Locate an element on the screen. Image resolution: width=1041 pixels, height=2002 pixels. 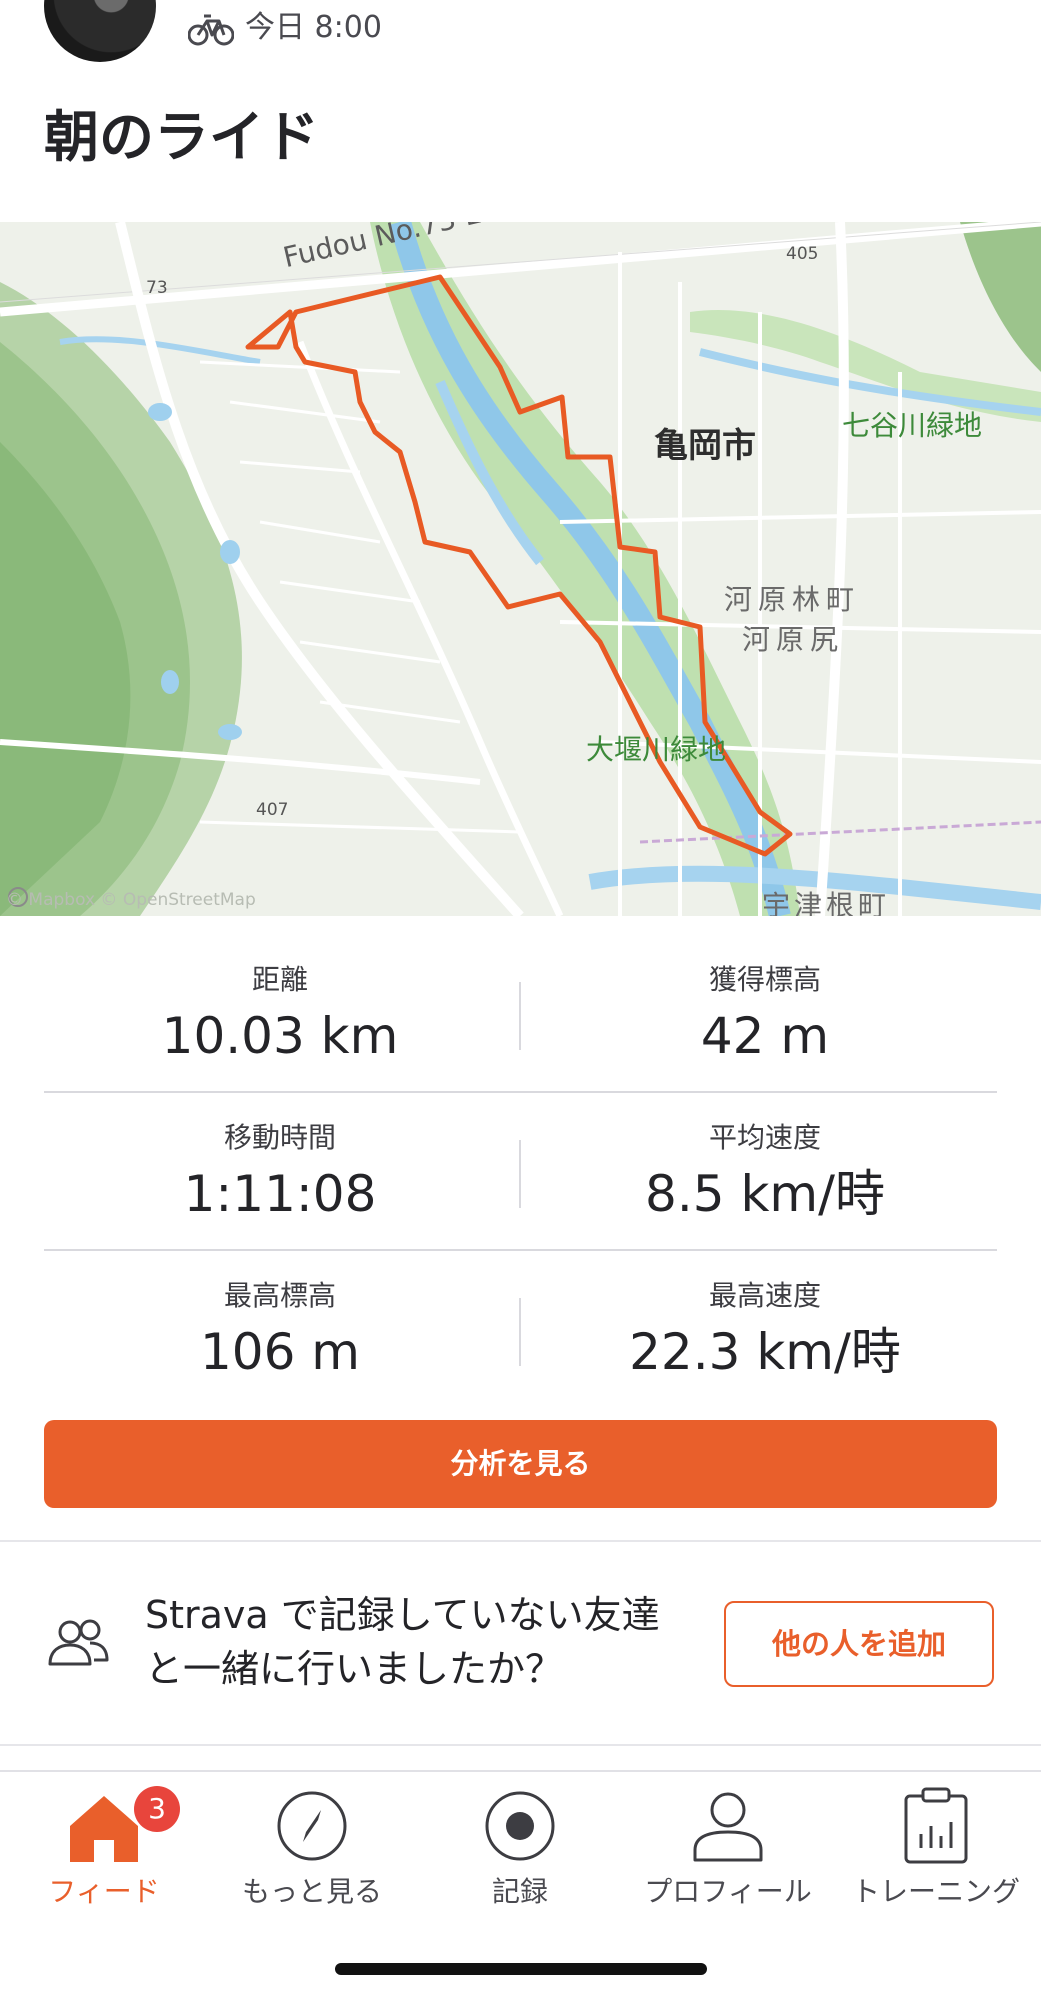
place-label-kameoka: 亀岡市 is located at coordinates (705, 446).